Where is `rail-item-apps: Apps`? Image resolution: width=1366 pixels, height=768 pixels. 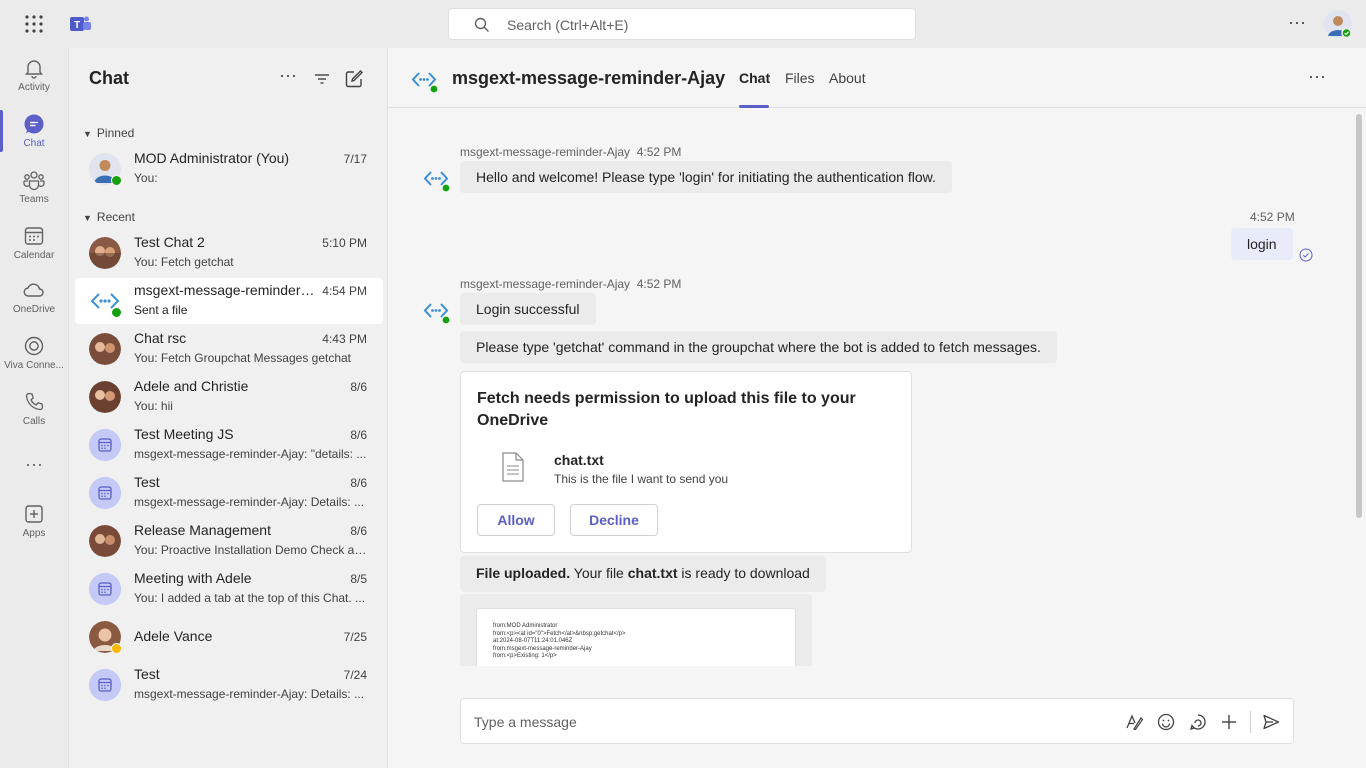 rail-item-apps: Apps is located at coordinates (34, 522).